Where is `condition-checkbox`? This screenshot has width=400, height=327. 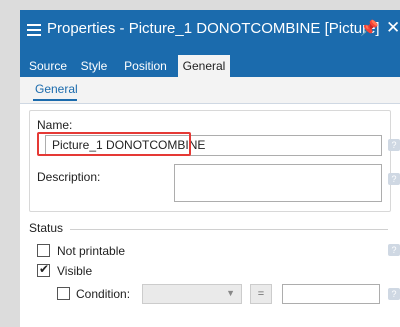
condition-checkbox is located at coordinates (63, 293).